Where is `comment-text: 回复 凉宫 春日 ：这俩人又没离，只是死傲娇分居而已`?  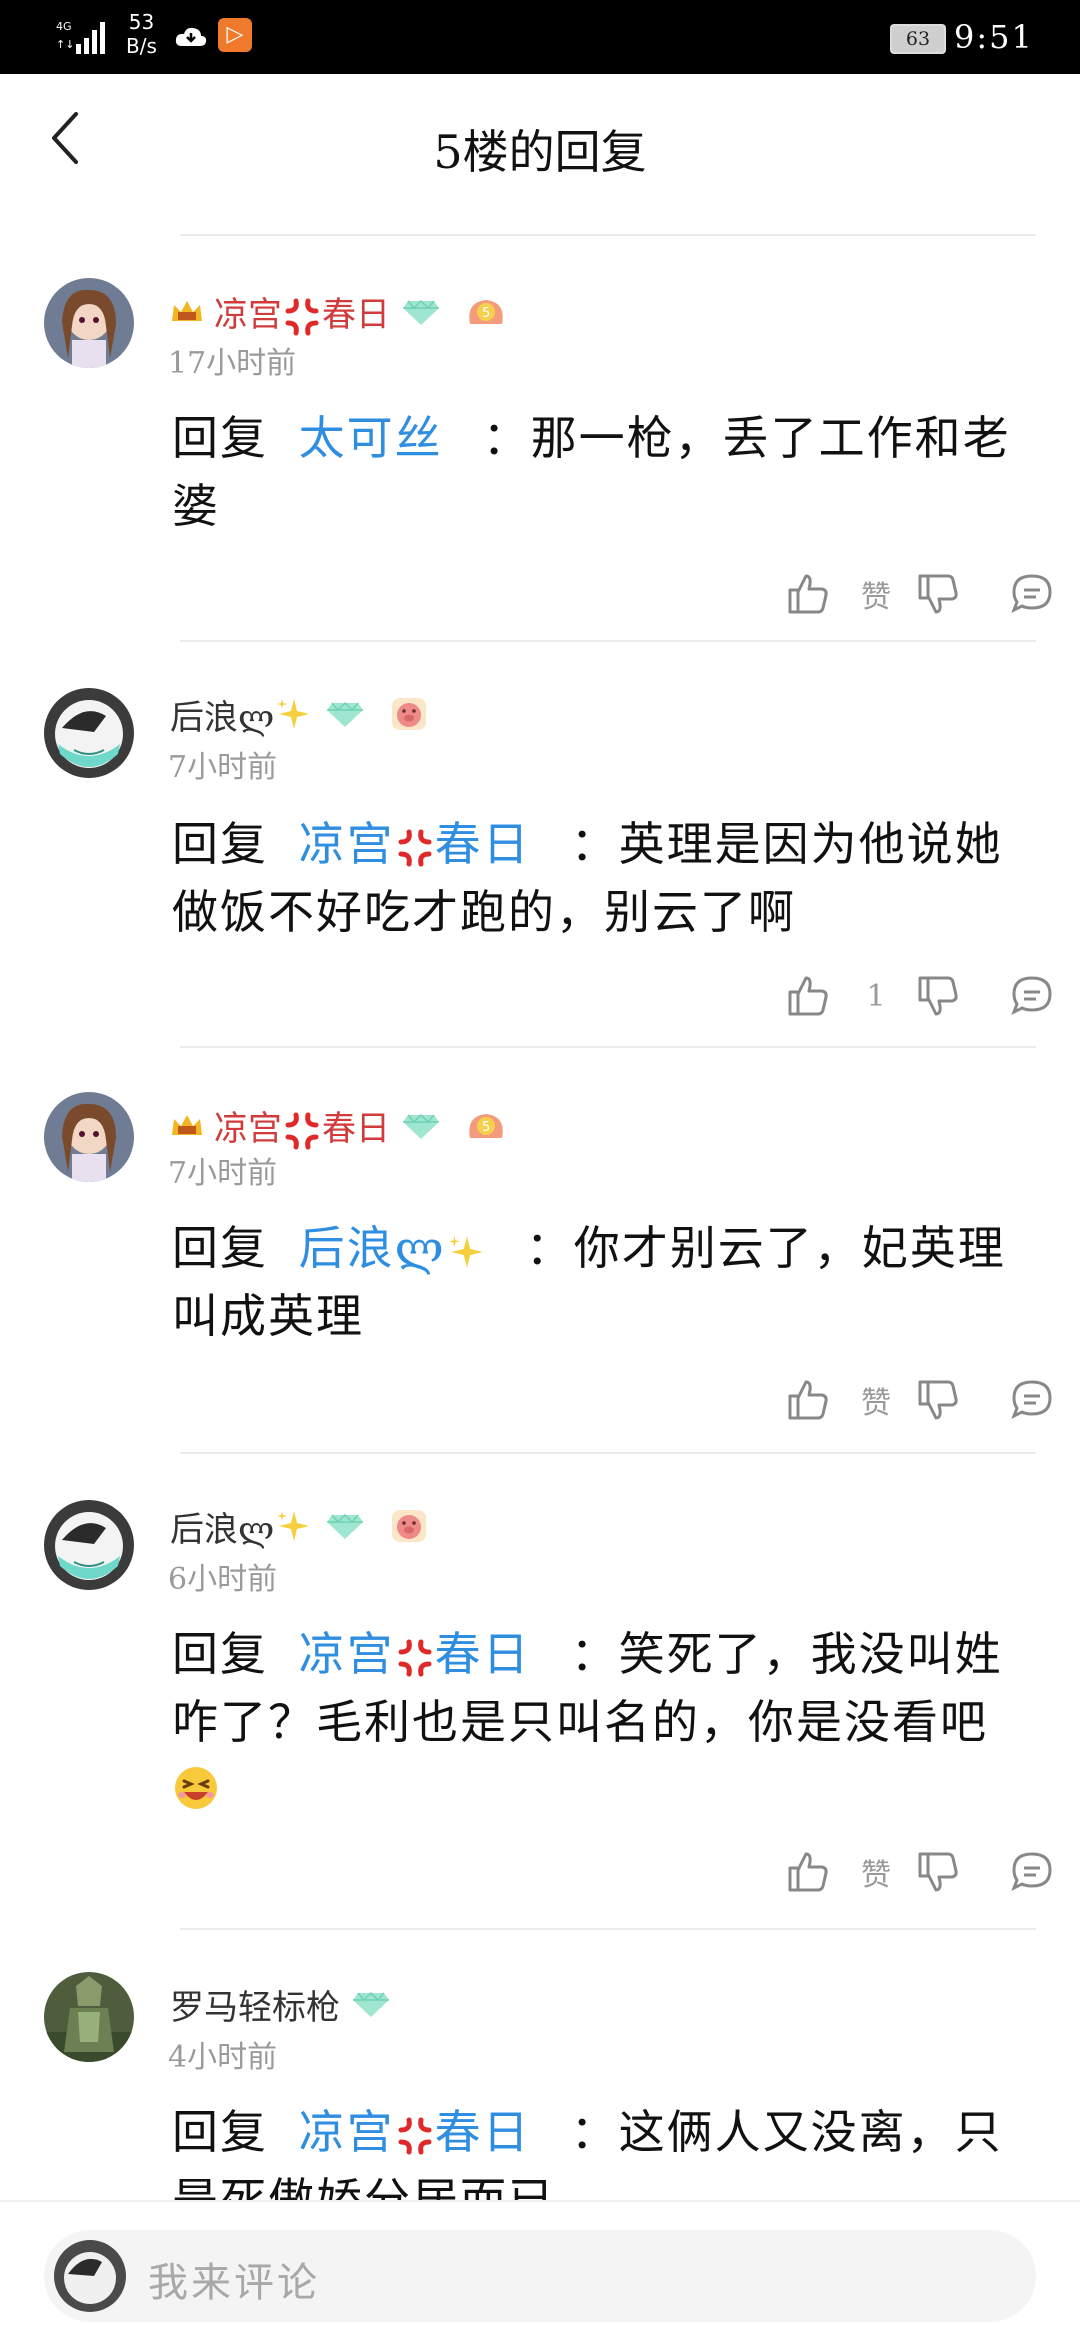 comment-text: 回复 凉宫 春日 ：这俩人又没离，只是死傲娇分居而已 is located at coordinates (587, 2152).